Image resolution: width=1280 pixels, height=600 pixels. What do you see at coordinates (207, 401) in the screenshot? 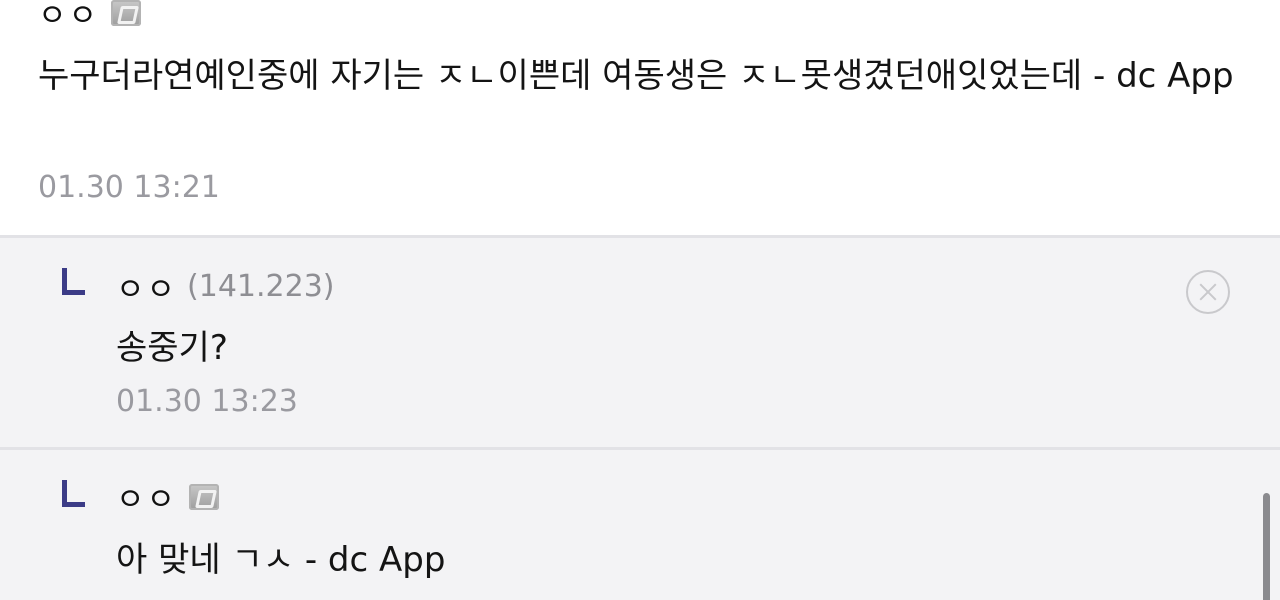
I see `reply-timestamp: 01.30 13:23` at bounding box center [207, 401].